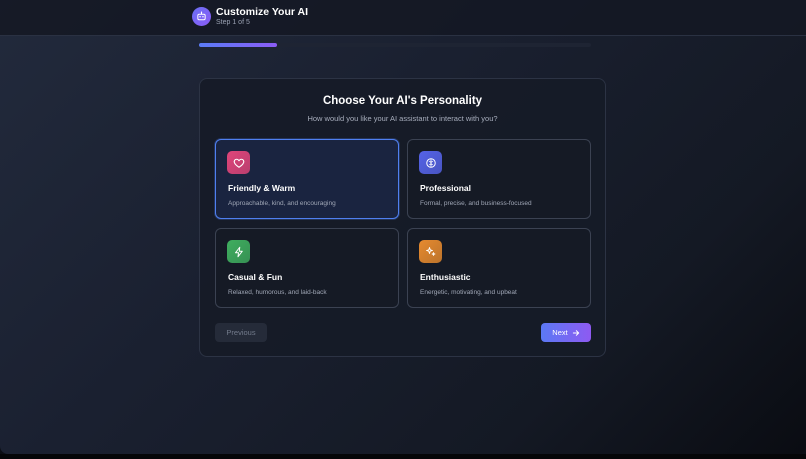 This screenshot has width=806, height=459. Describe the element at coordinates (476, 203) in the screenshot. I see `option-description: Formal, precise, and business-focused` at that location.